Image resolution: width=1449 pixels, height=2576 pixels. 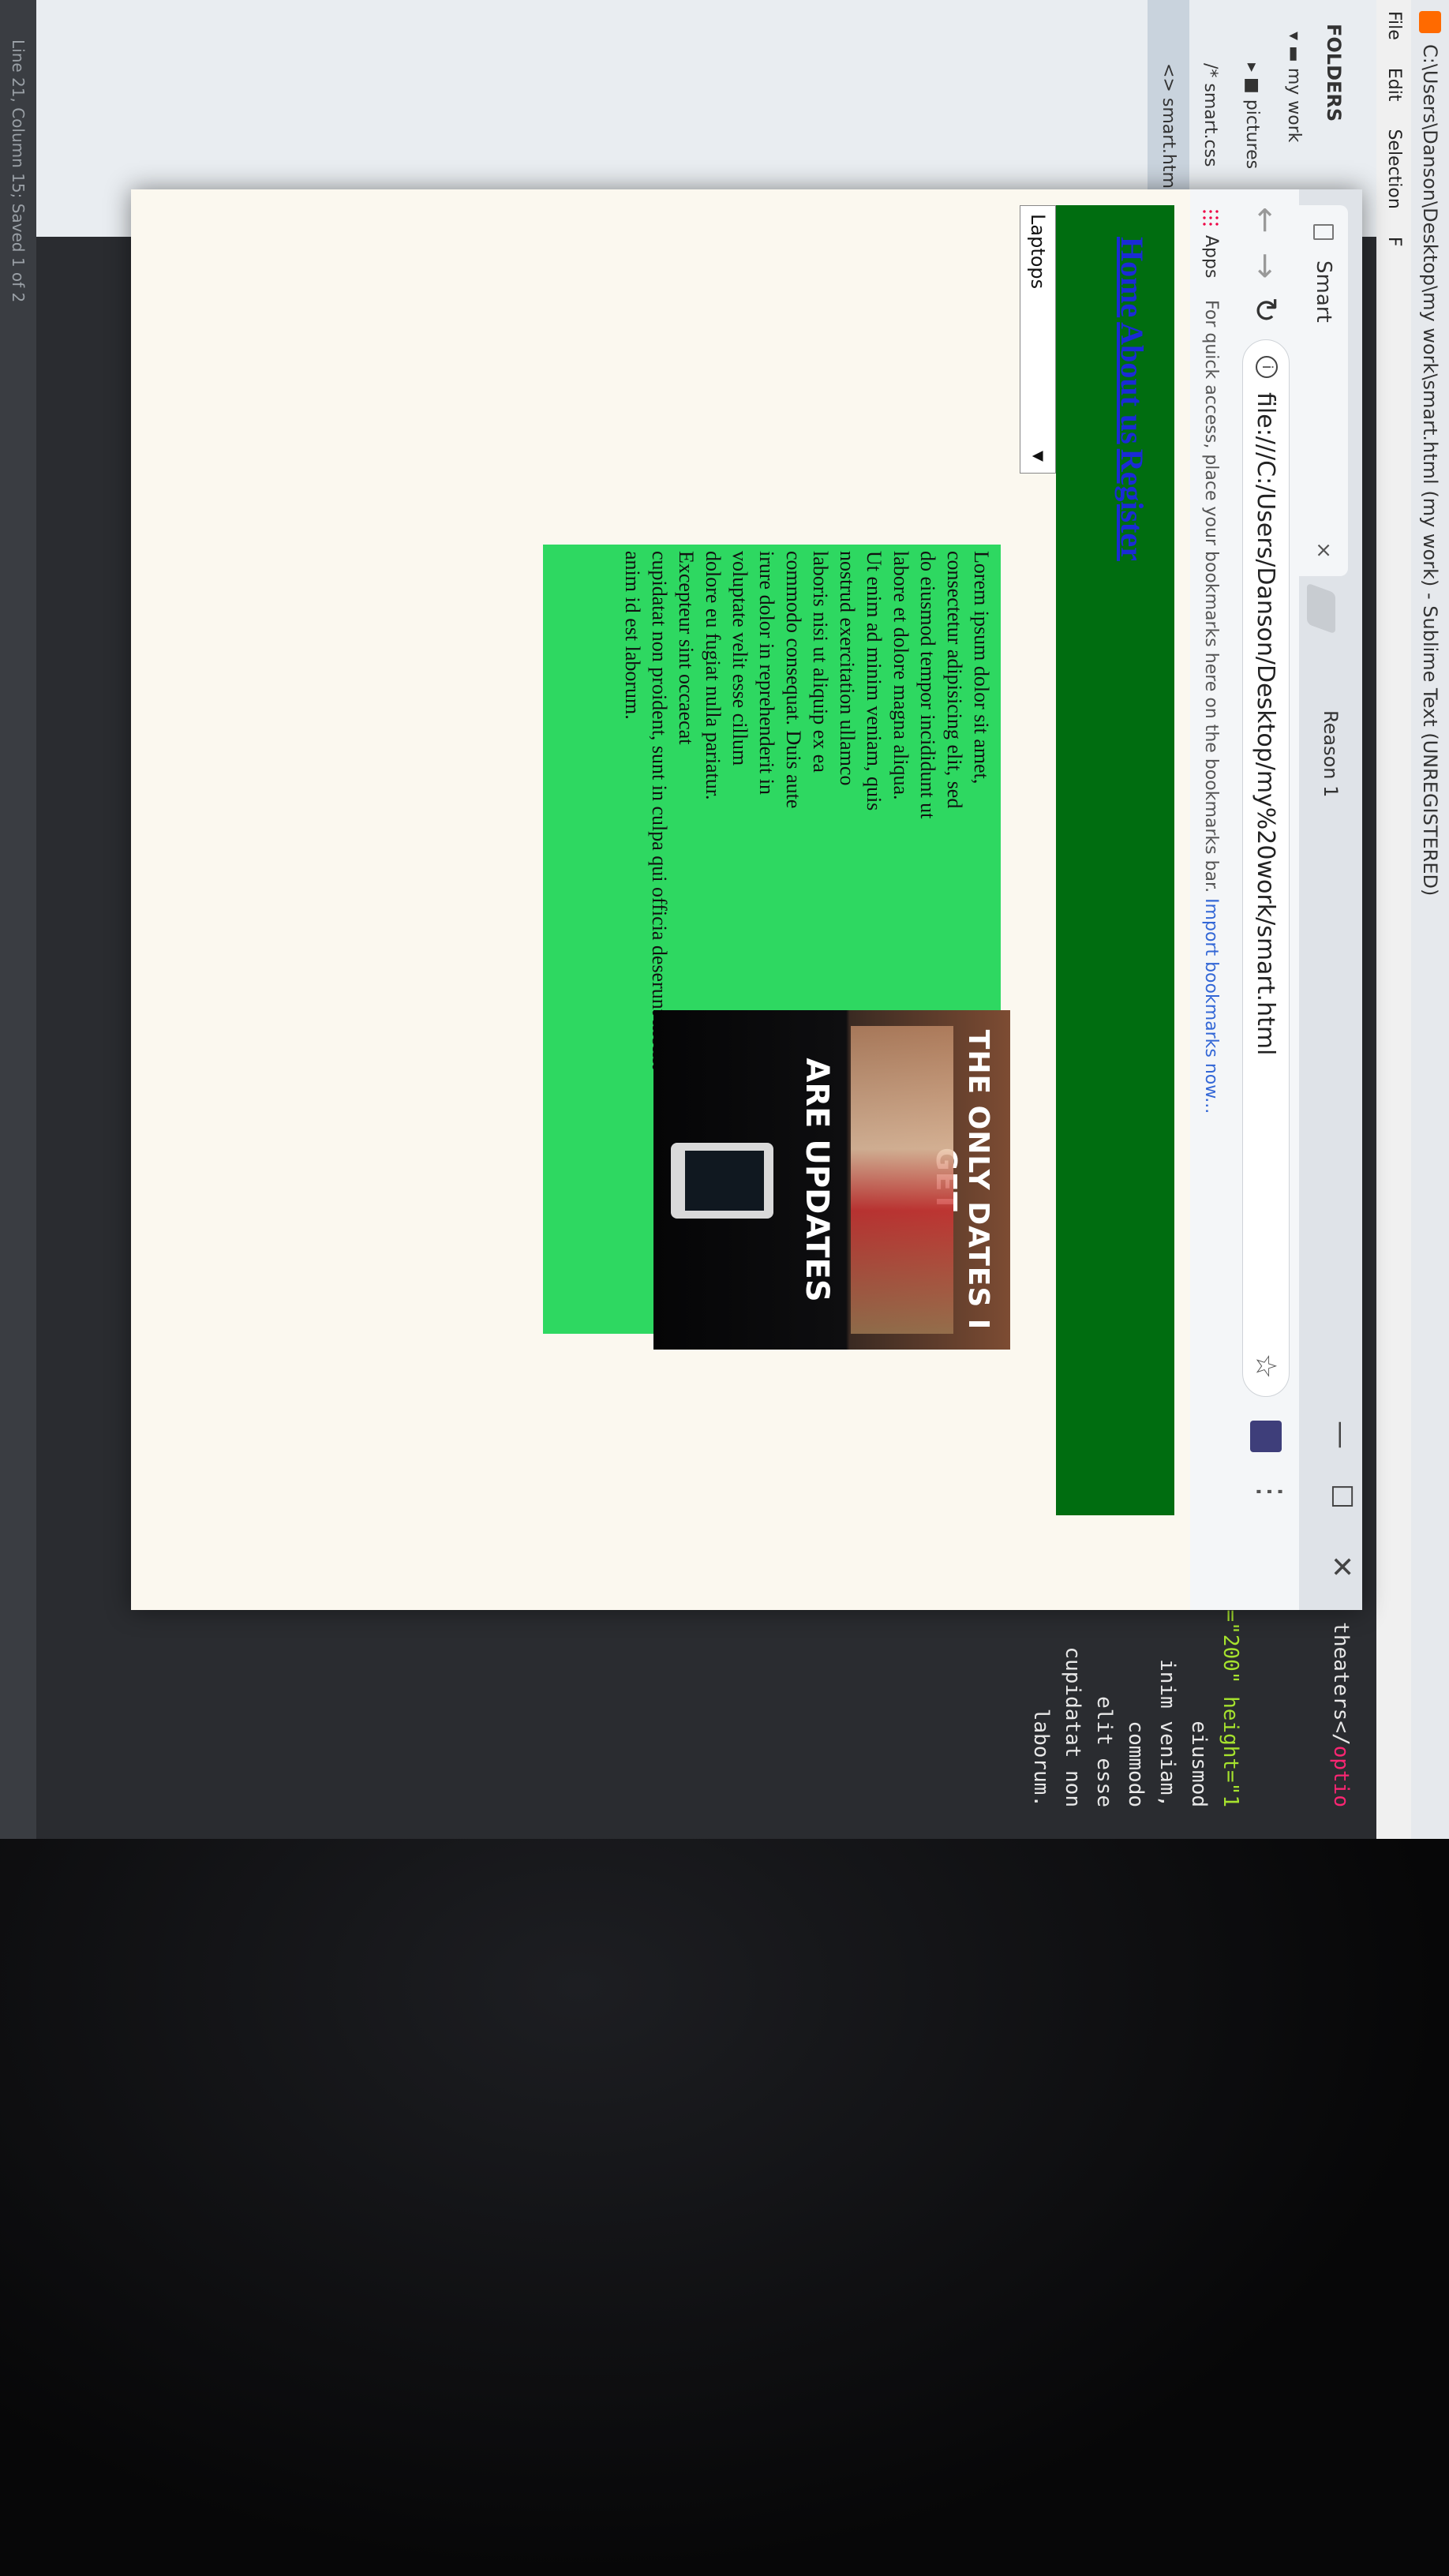 What do you see at coordinates (1323, 390) in the screenshot?
I see `tab-smart: Smart ×` at bounding box center [1323, 390].